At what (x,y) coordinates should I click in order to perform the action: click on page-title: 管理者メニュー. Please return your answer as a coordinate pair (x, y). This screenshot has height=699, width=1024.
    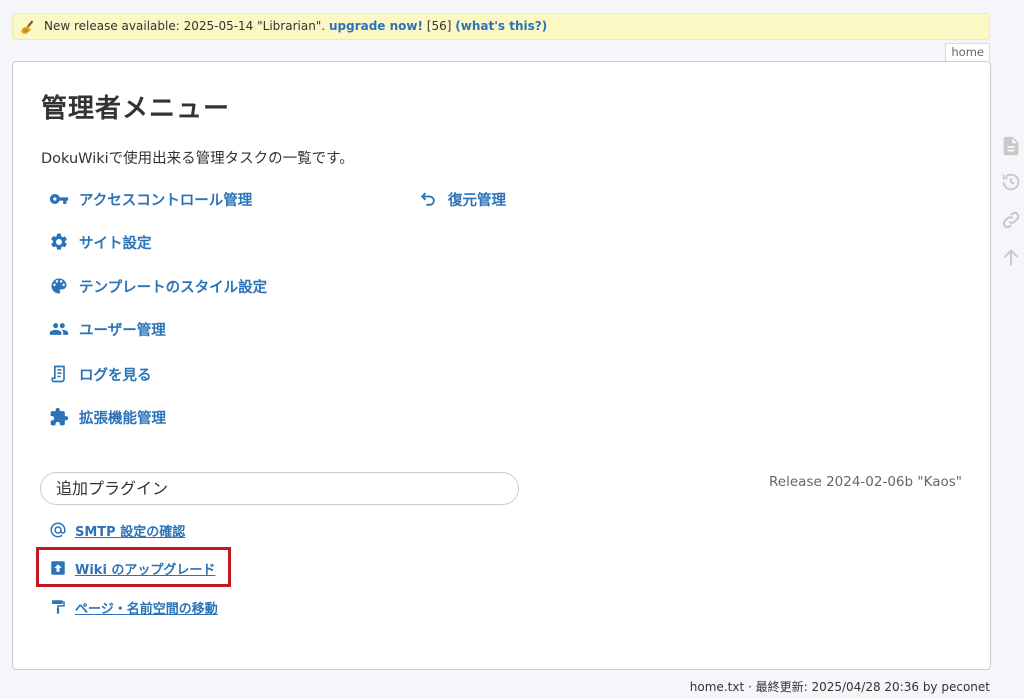
    Looking at the image, I should click on (136, 109).